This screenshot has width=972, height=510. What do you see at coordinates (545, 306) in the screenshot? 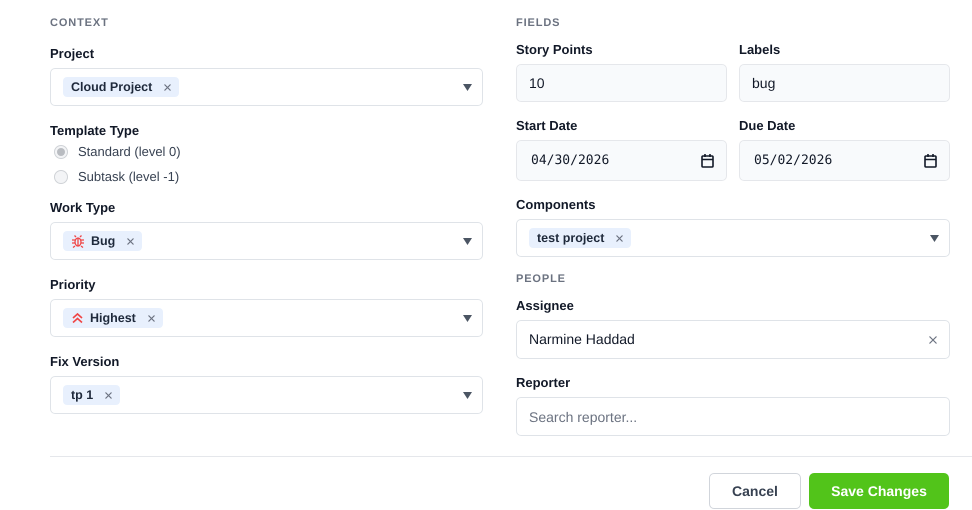
I see `field-label: Assignee` at bounding box center [545, 306].